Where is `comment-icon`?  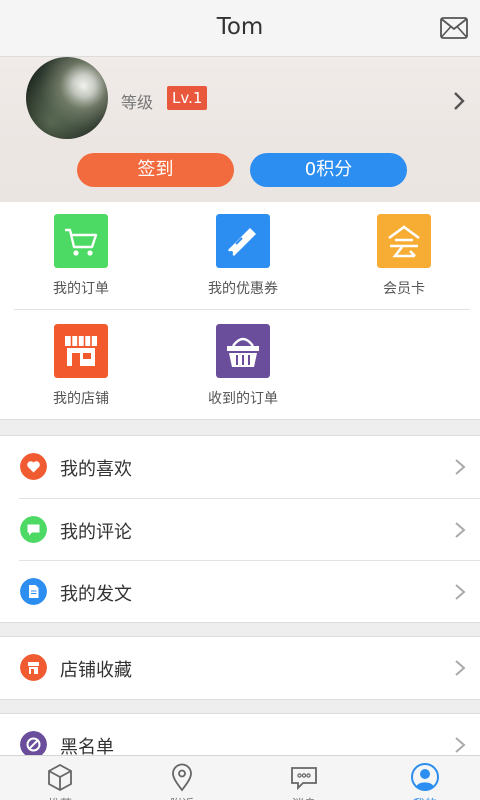 comment-icon is located at coordinates (33, 529).